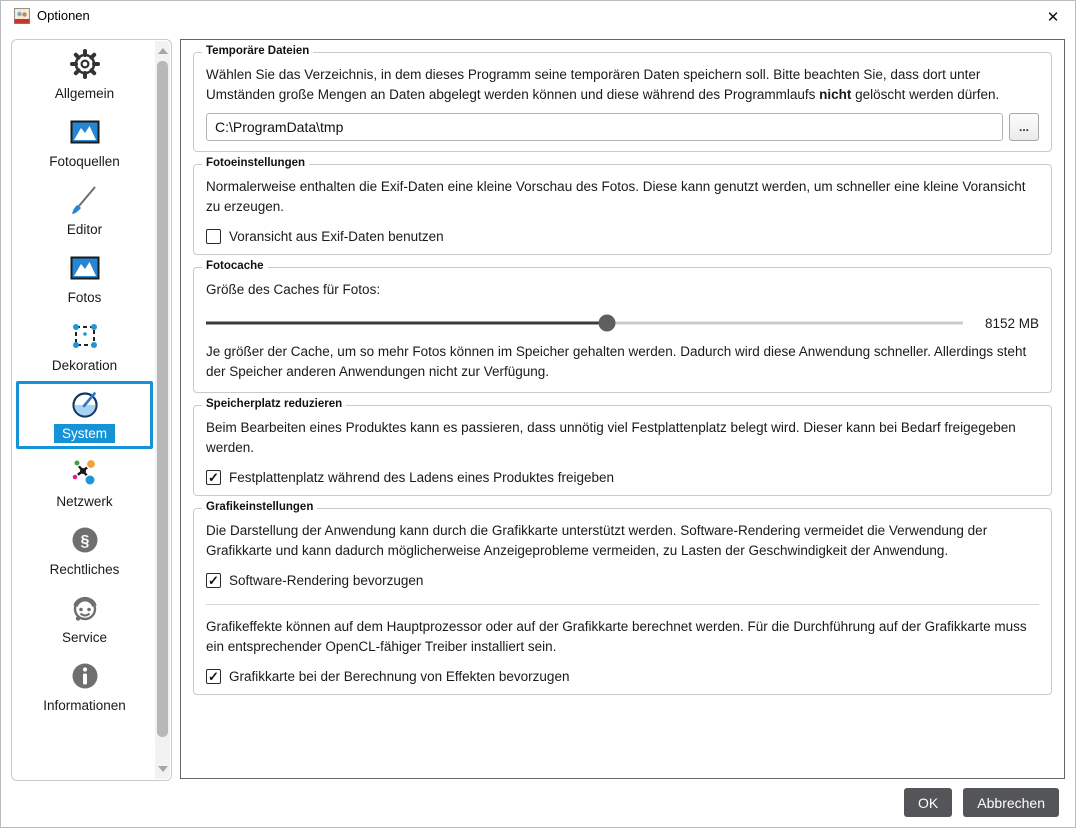  I want to click on sidebar-scrollbar, so click(162, 410).